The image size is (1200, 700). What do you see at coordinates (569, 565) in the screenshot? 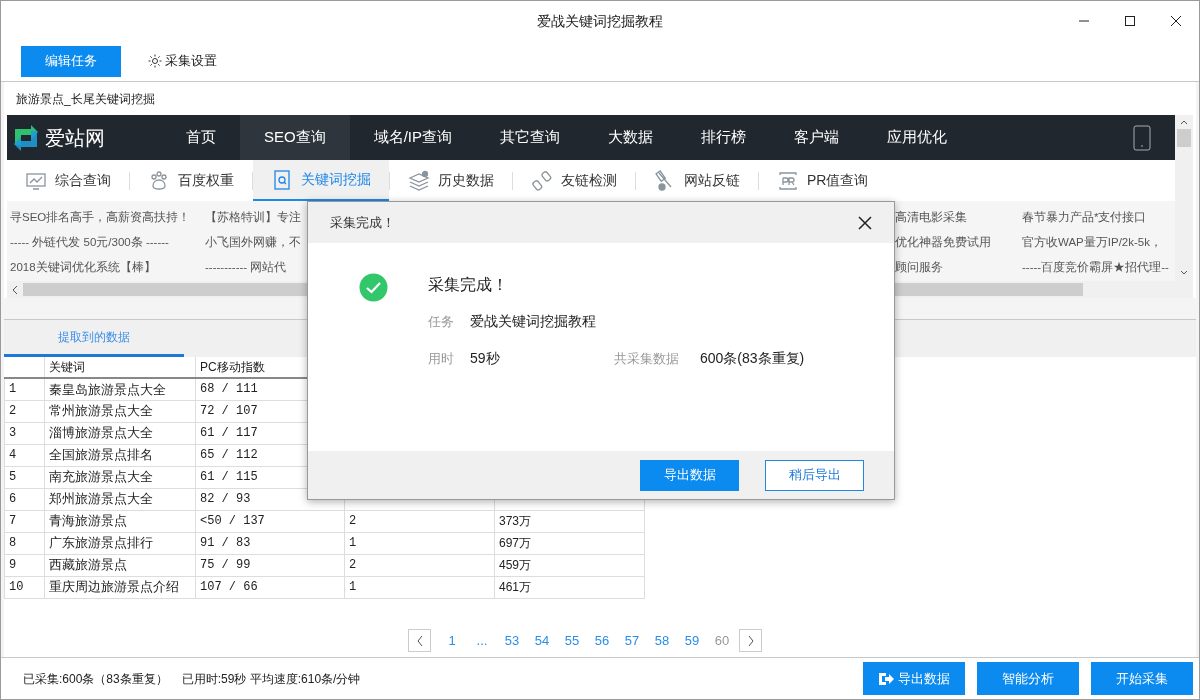
I see `table-cell: 459万` at bounding box center [569, 565].